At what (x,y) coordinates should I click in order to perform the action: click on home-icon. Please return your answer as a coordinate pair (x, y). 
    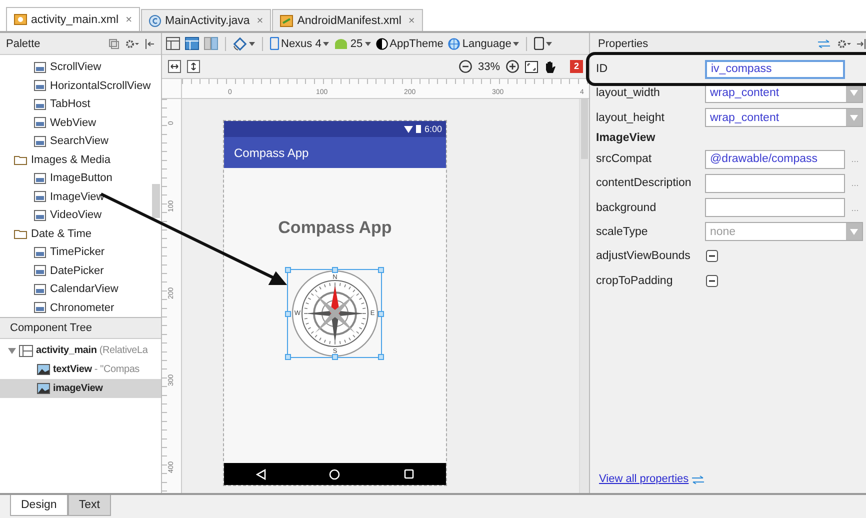
    Looking at the image, I should click on (334, 474).